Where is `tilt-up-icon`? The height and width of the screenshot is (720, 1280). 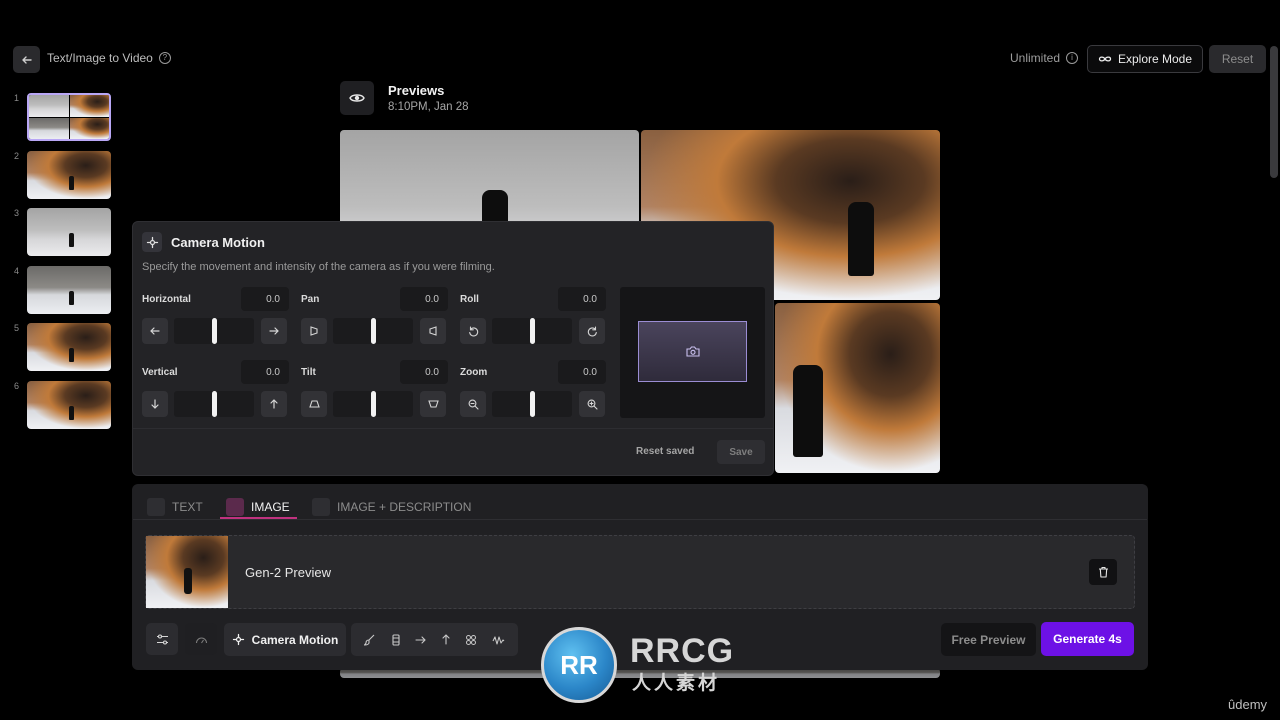
tilt-up-icon is located at coordinates (433, 404).